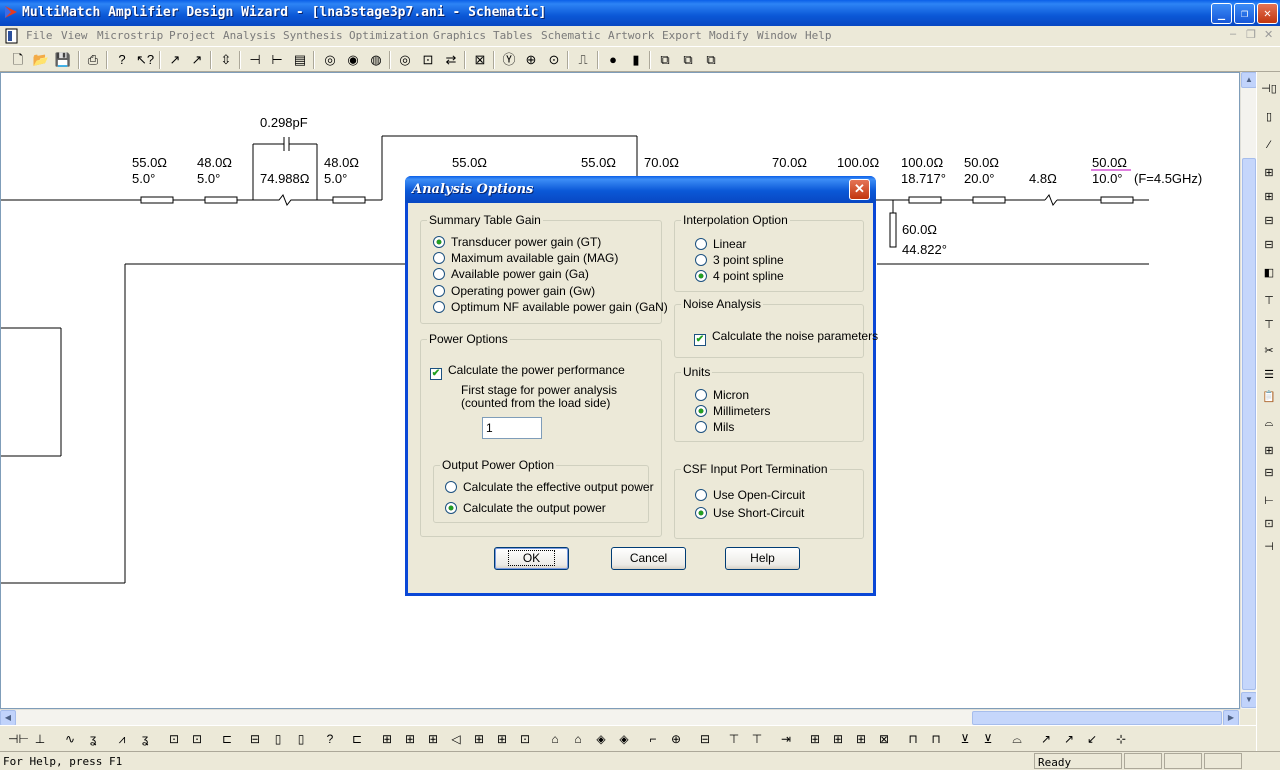 This screenshot has width=1280, height=770. What do you see at coordinates (278, 739) in the screenshot?
I see `shunt-line-icon: ▯` at bounding box center [278, 739].